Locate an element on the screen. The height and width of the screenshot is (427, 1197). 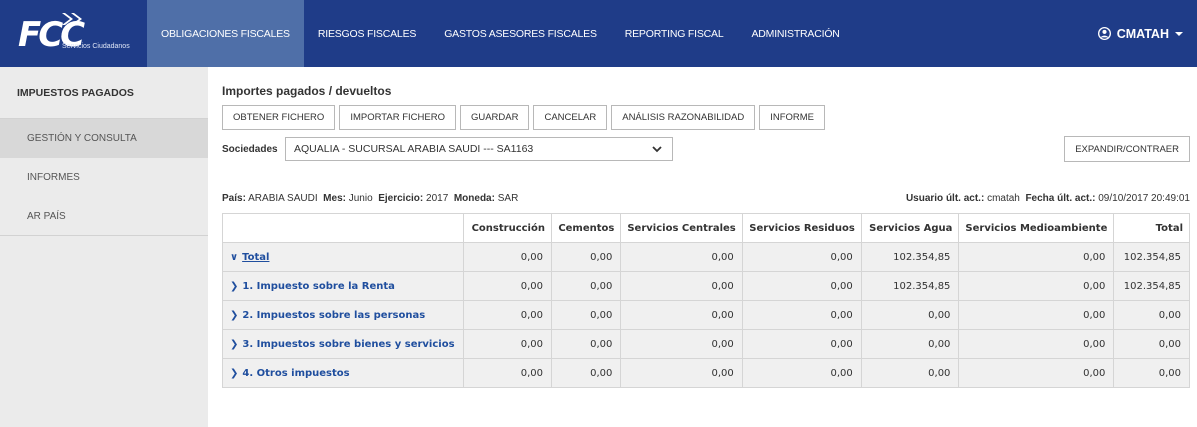
row-toggle-impuestos-personas: ❯ 2. Impuestos sobre las personas is located at coordinates (343, 315).